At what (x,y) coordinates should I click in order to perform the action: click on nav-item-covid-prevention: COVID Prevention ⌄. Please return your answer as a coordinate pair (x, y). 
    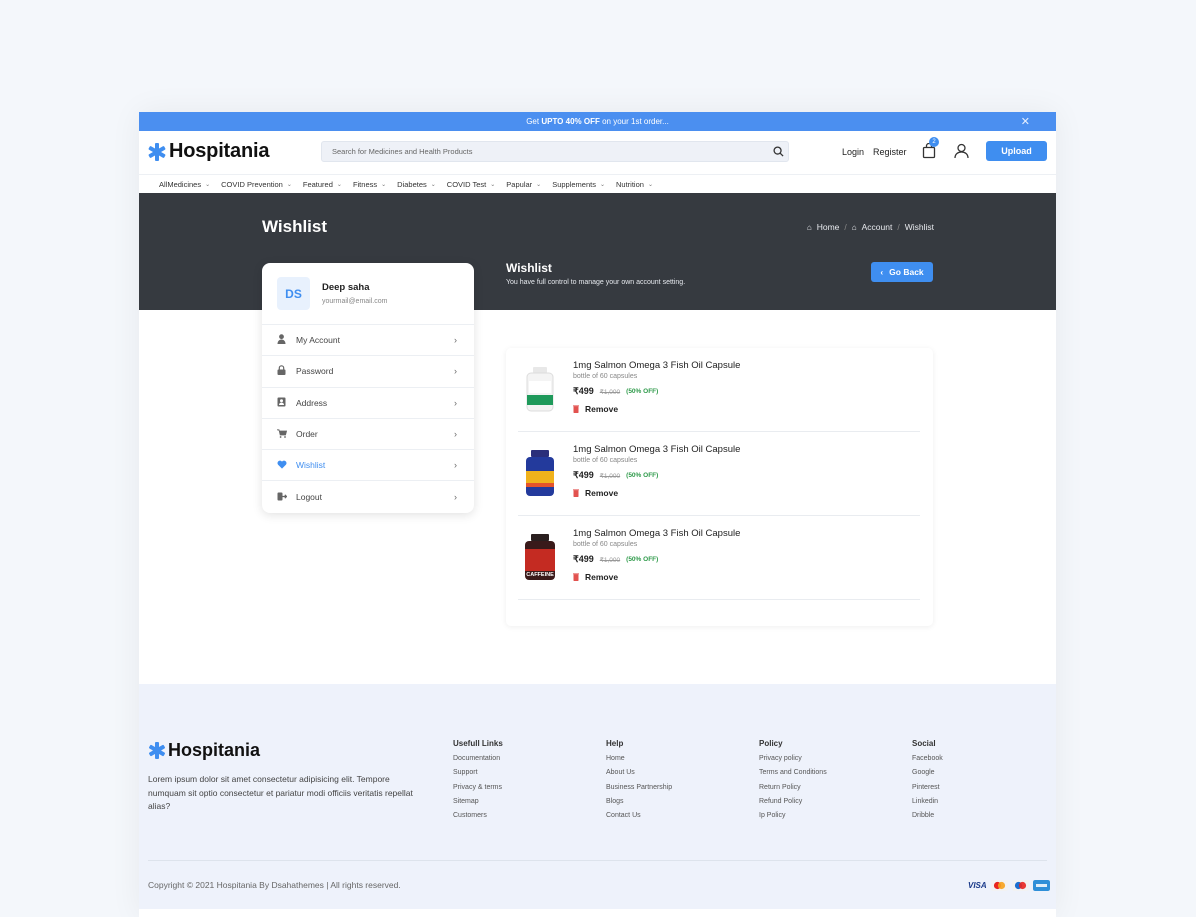
    Looking at the image, I should click on (256, 184).